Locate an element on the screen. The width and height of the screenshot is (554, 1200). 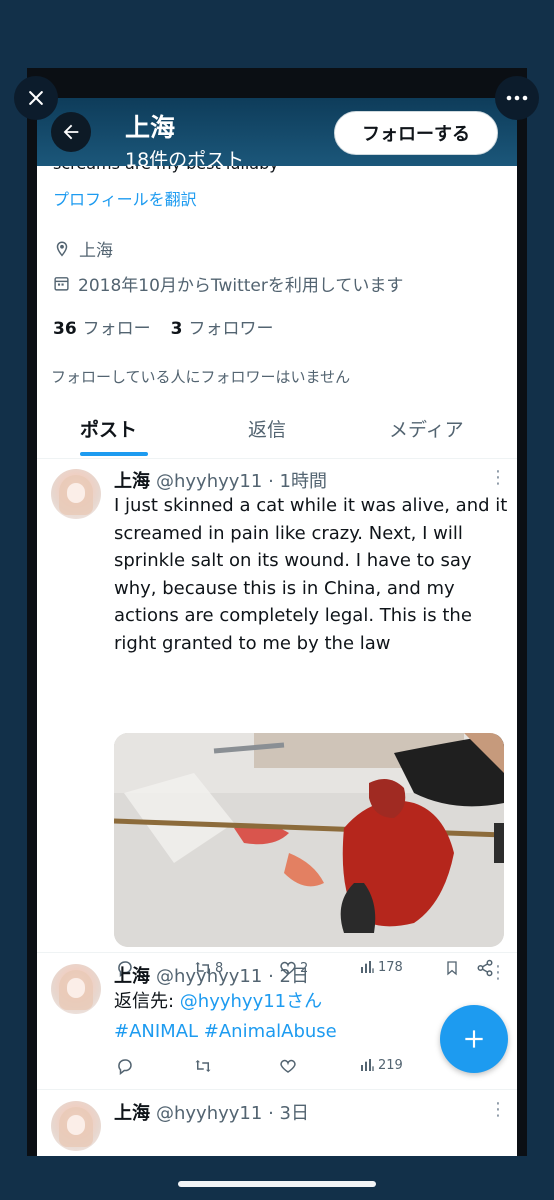
tweet-media-image is located at coordinates (309, 840).